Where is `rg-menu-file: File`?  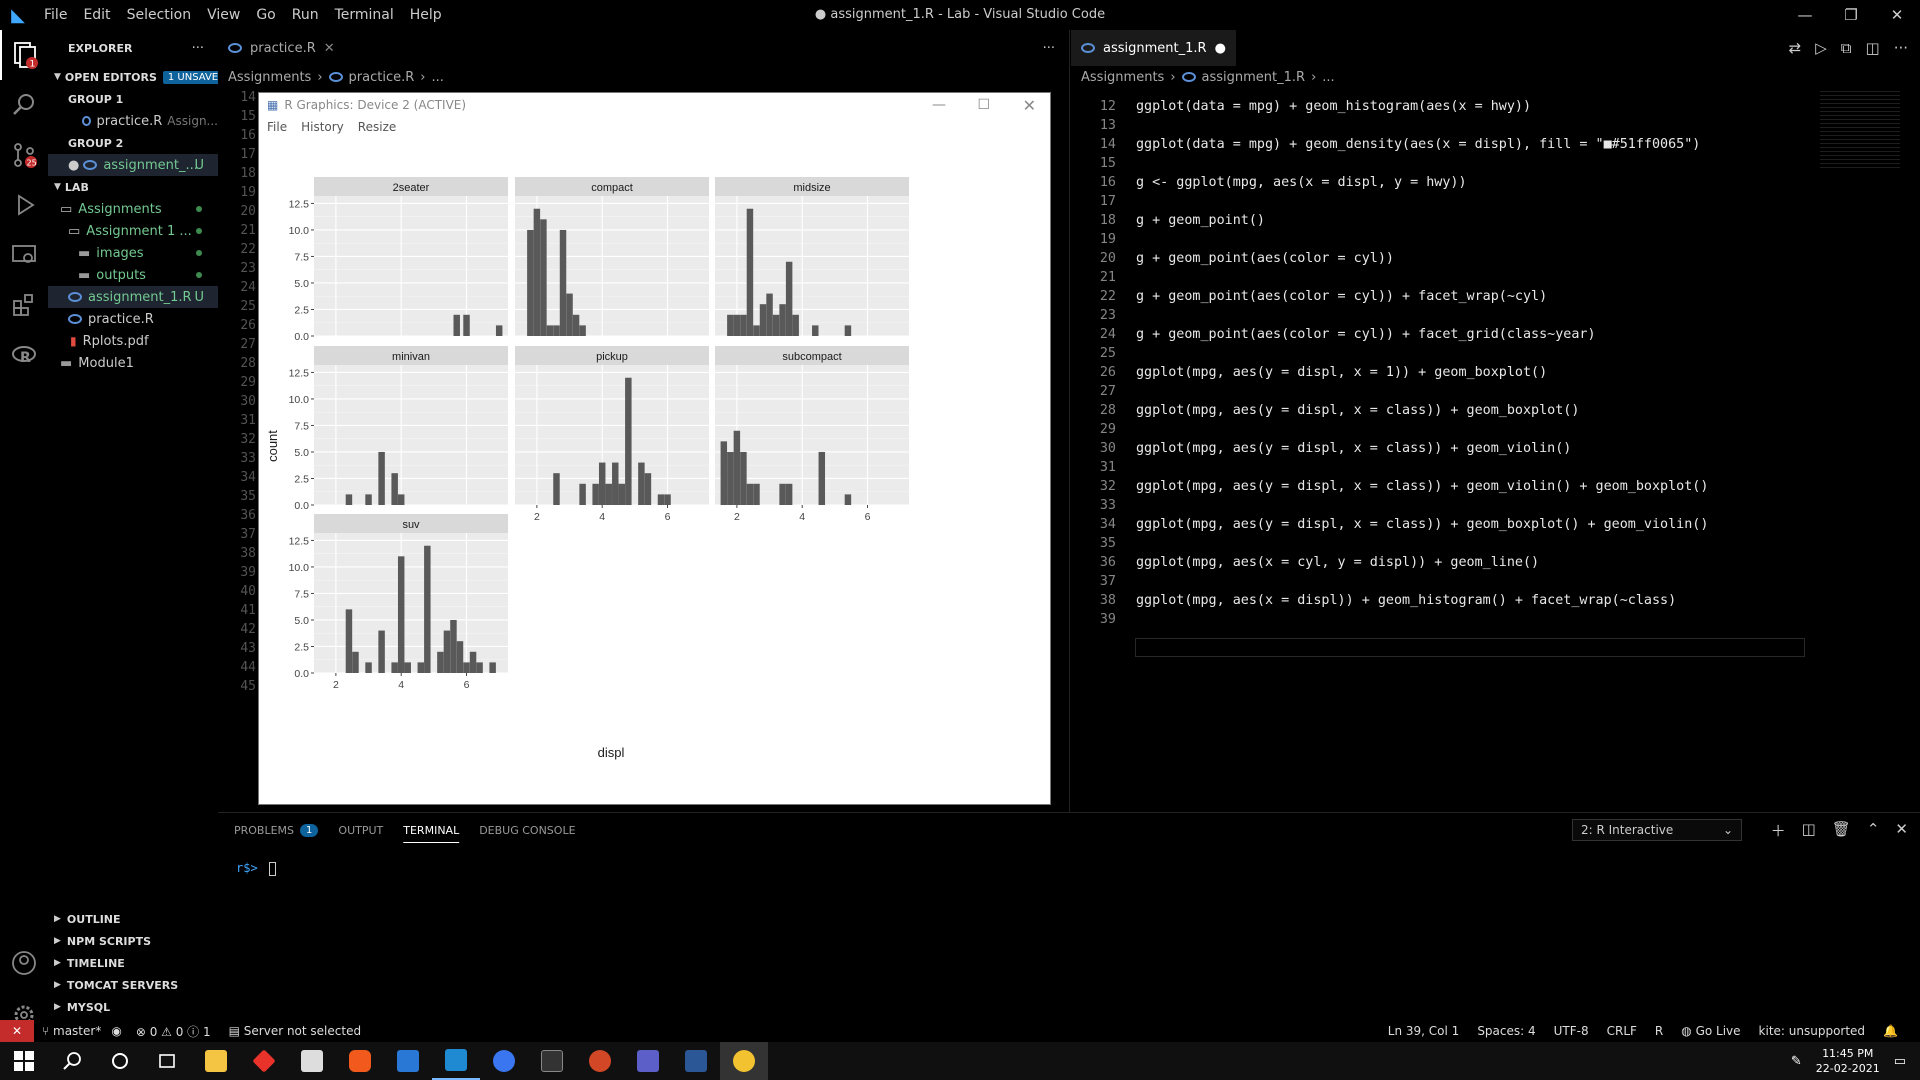
rg-menu-file: File is located at coordinates (277, 127).